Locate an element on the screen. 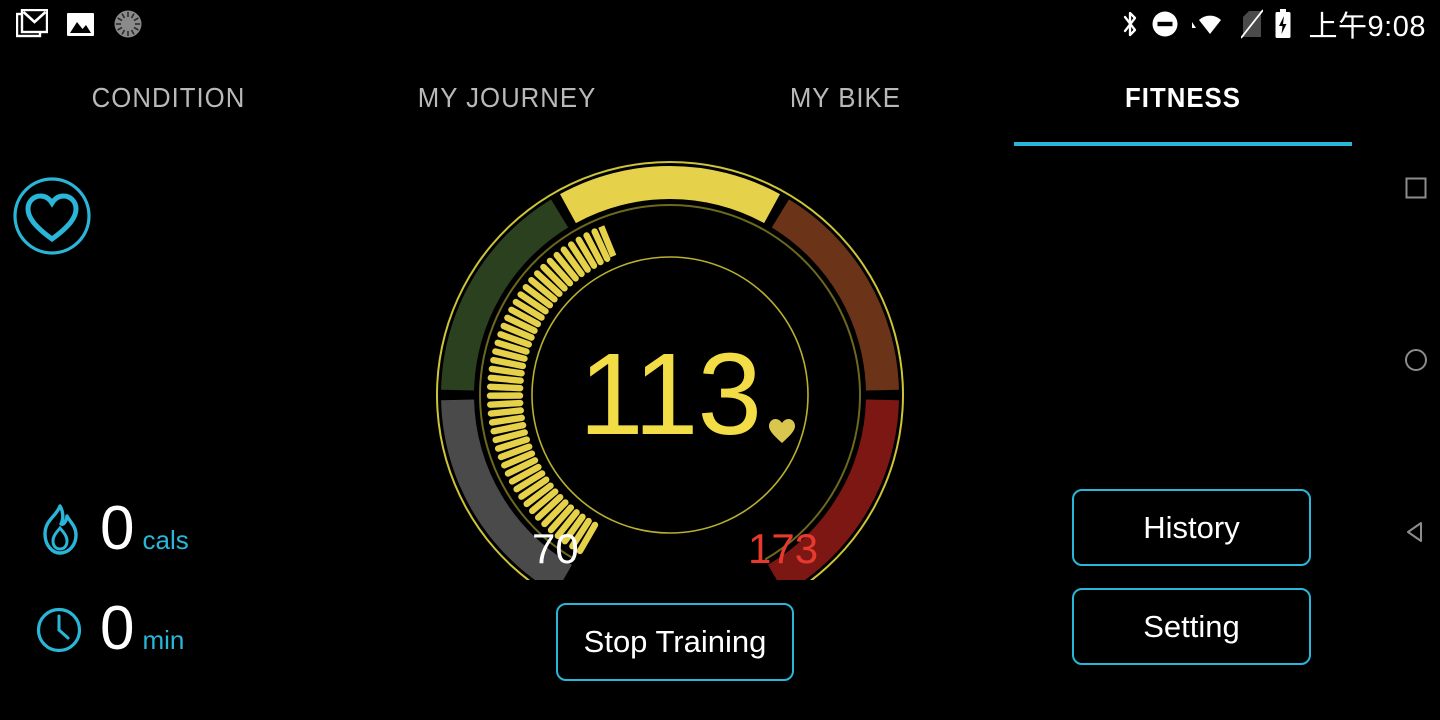 The height and width of the screenshot is (720, 1440). status-bar-left-icons is located at coordinates (79, 24).